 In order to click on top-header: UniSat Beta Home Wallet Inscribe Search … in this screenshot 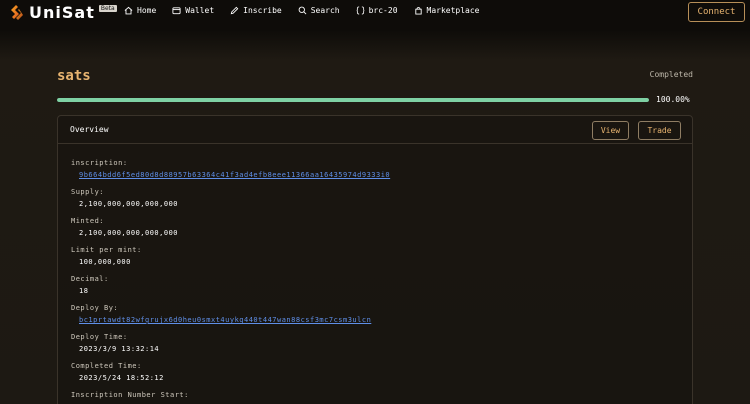, I will do `click(375, 13)`.